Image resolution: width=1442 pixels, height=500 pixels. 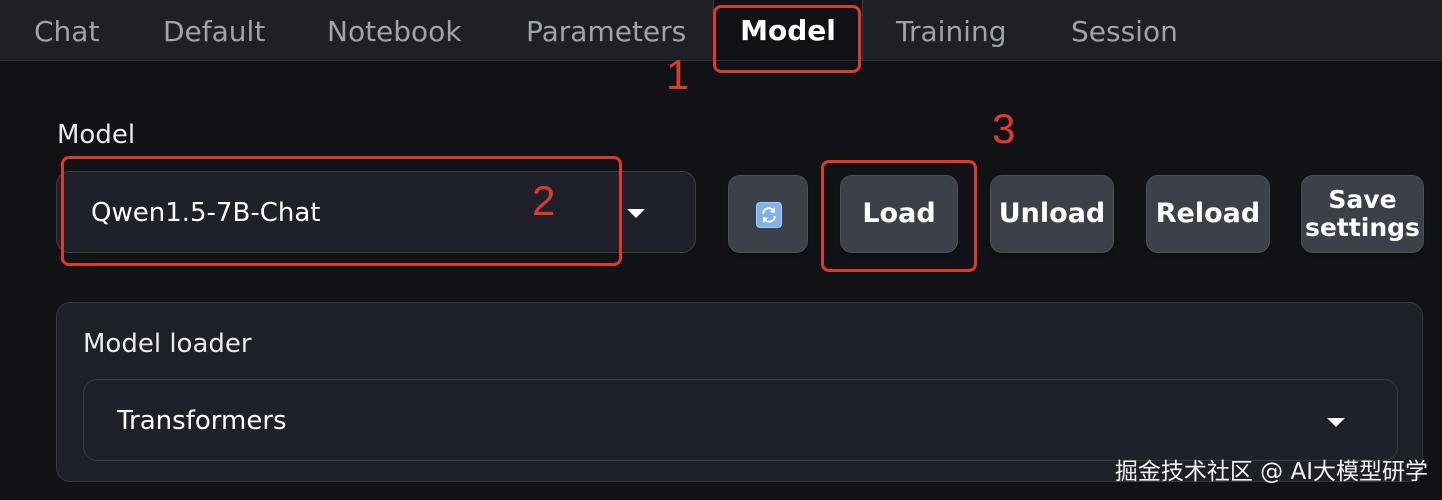 What do you see at coordinates (1271, 472) in the screenshot?
I see `watermark: 掘金技术社区 @ AI大模型研学` at bounding box center [1271, 472].